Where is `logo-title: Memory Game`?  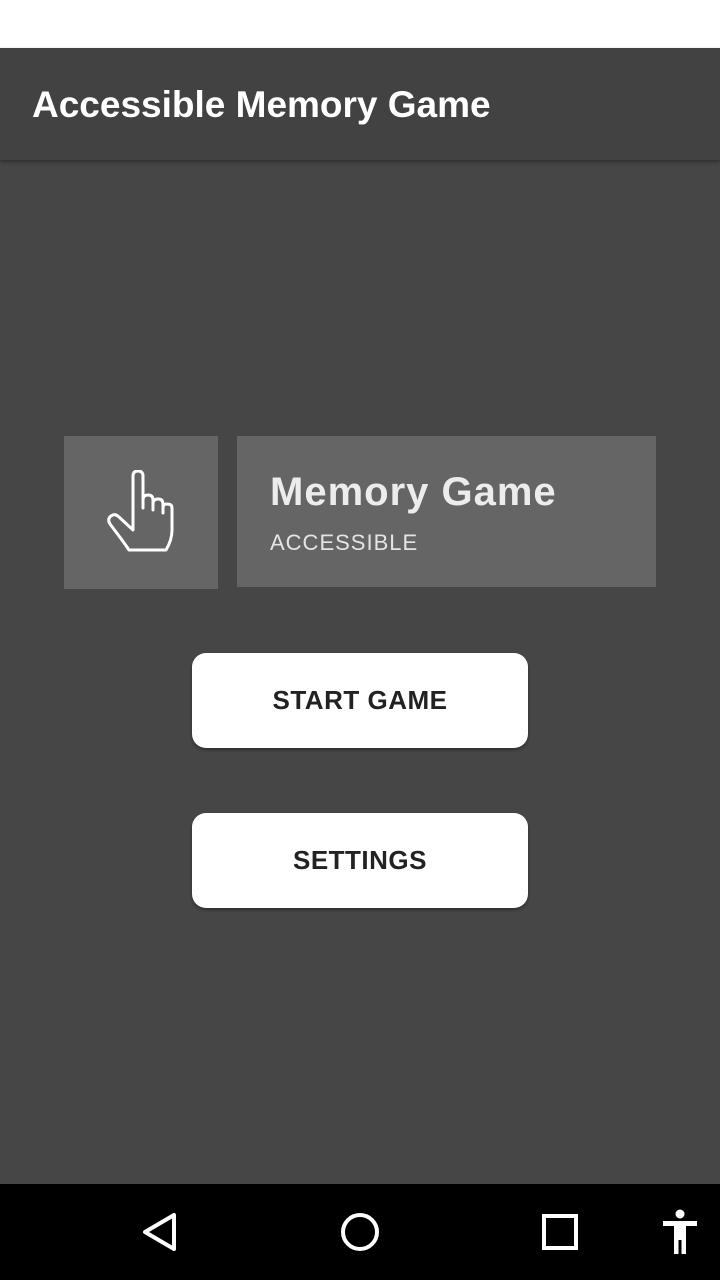 logo-title: Memory Game is located at coordinates (413, 492).